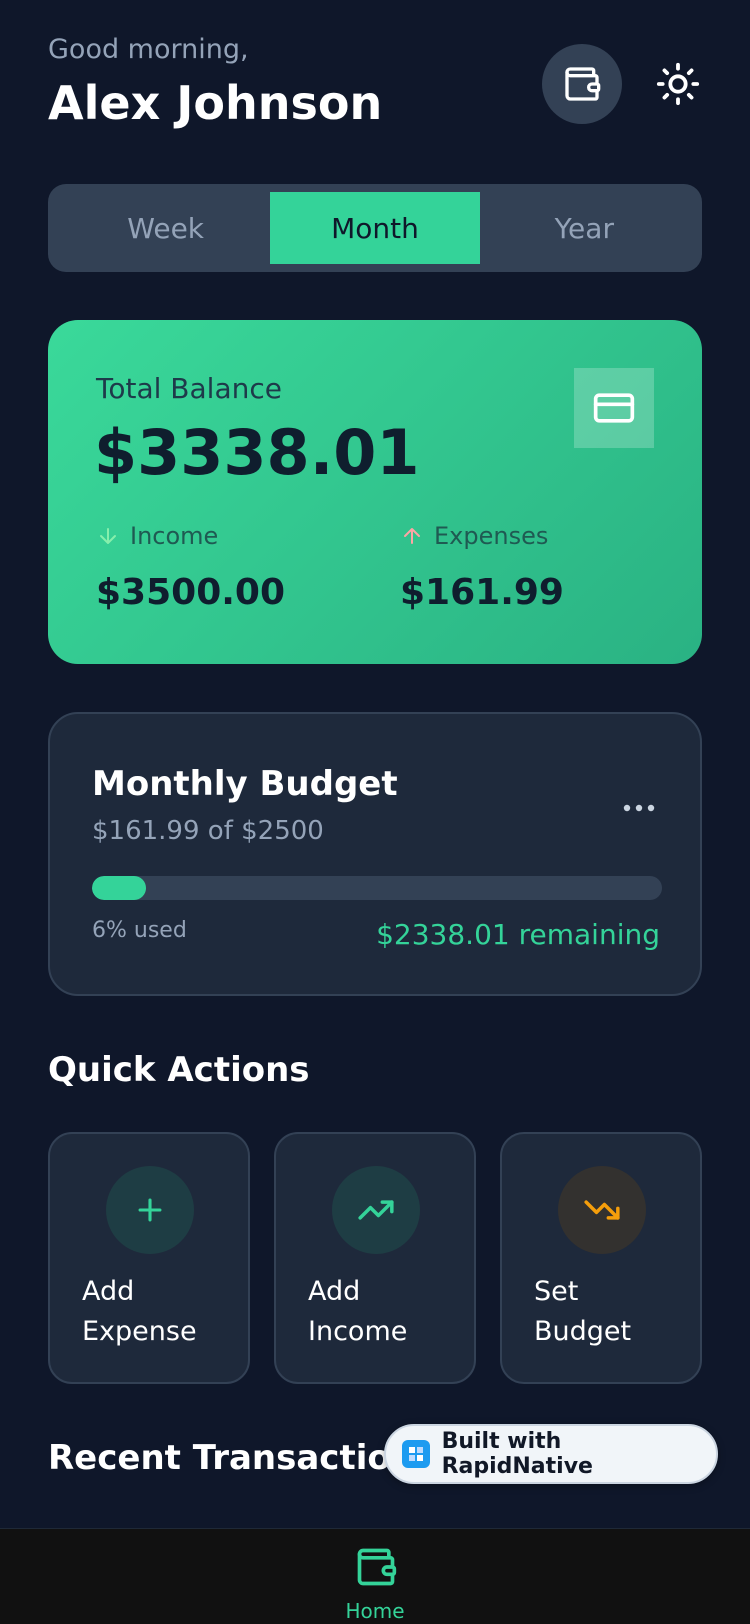 Image resolution: width=750 pixels, height=1624 pixels. What do you see at coordinates (191, 592) in the screenshot?
I see `income-value: $3500.00` at bounding box center [191, 592].